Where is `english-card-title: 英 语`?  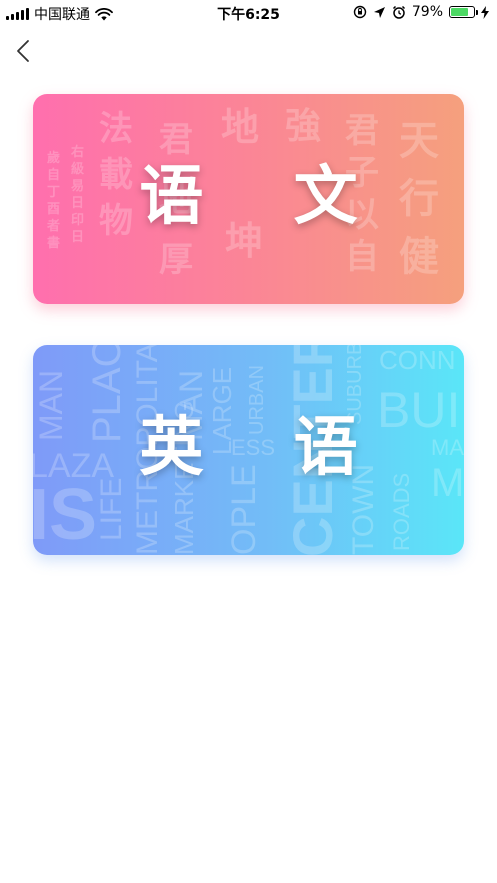 english-card-title: 英 语 is located at coordinates (265, 448).